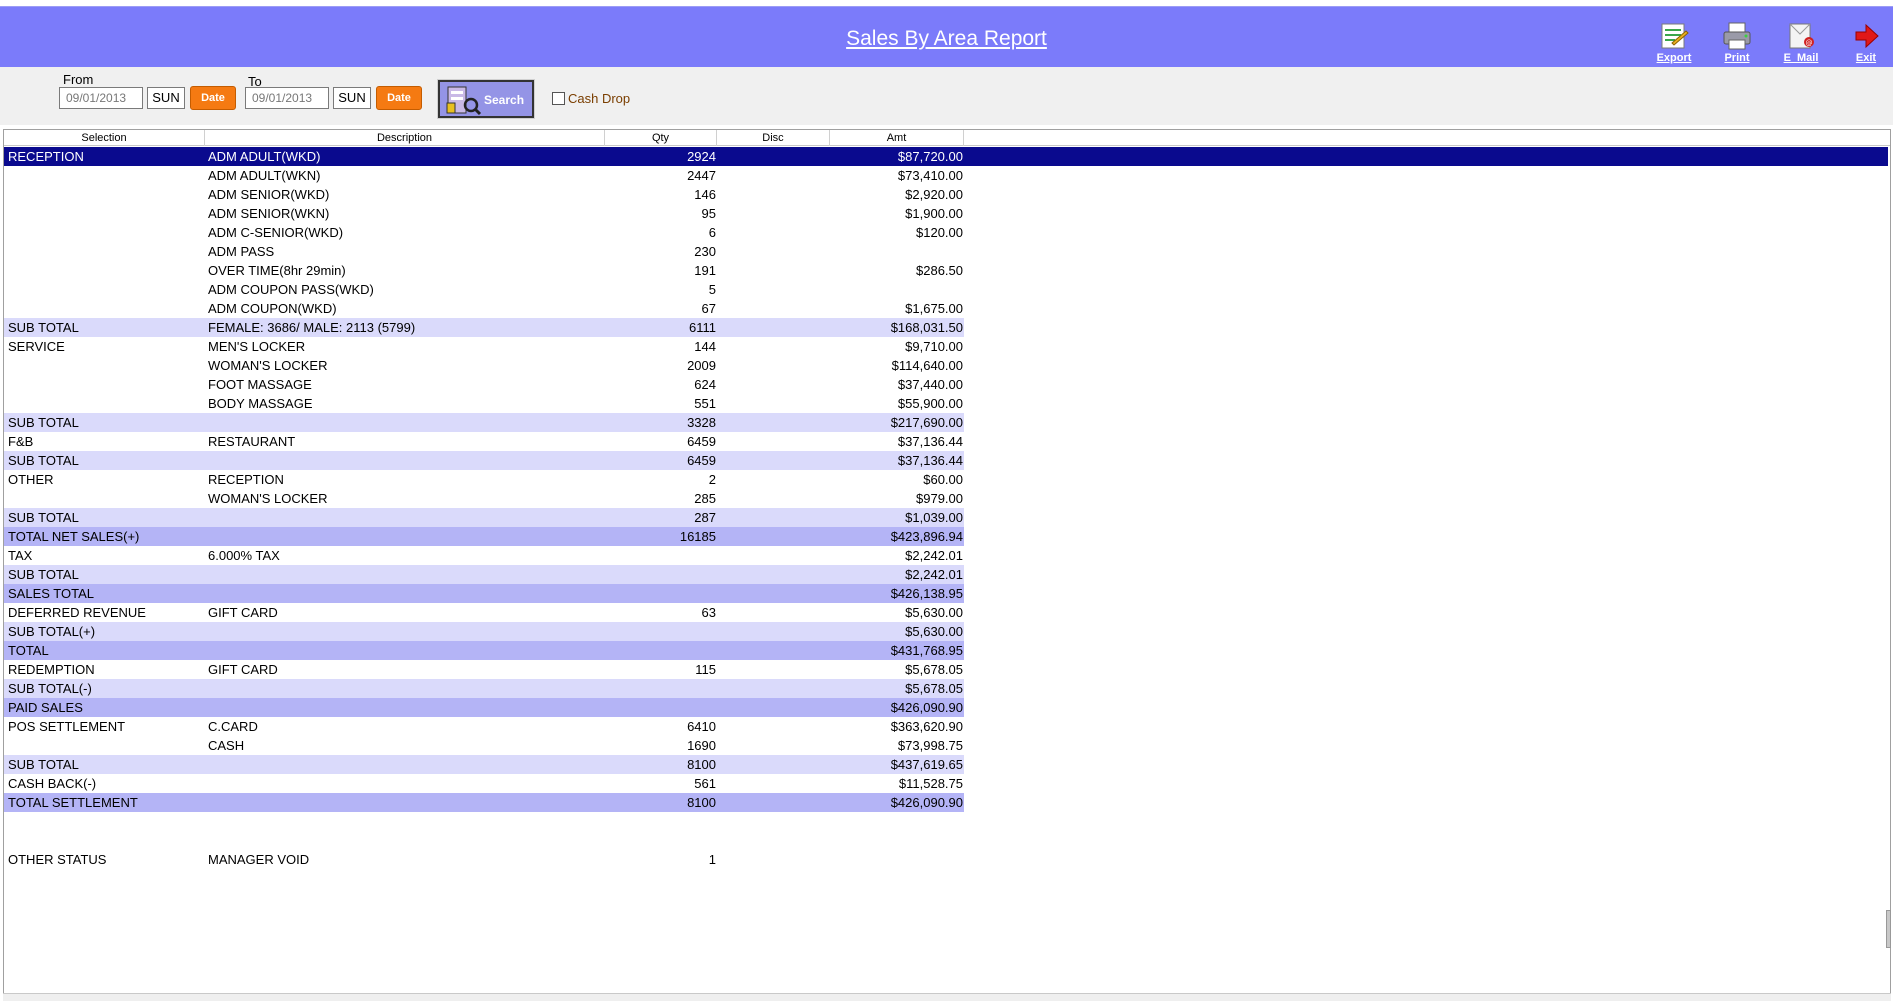 The height and width of the screenshot is (1001, 1893). What do you see at coordinates (104, 138) in the screenshot?
I see `column-header-selection: Selection` at bounding box center [104, 138].